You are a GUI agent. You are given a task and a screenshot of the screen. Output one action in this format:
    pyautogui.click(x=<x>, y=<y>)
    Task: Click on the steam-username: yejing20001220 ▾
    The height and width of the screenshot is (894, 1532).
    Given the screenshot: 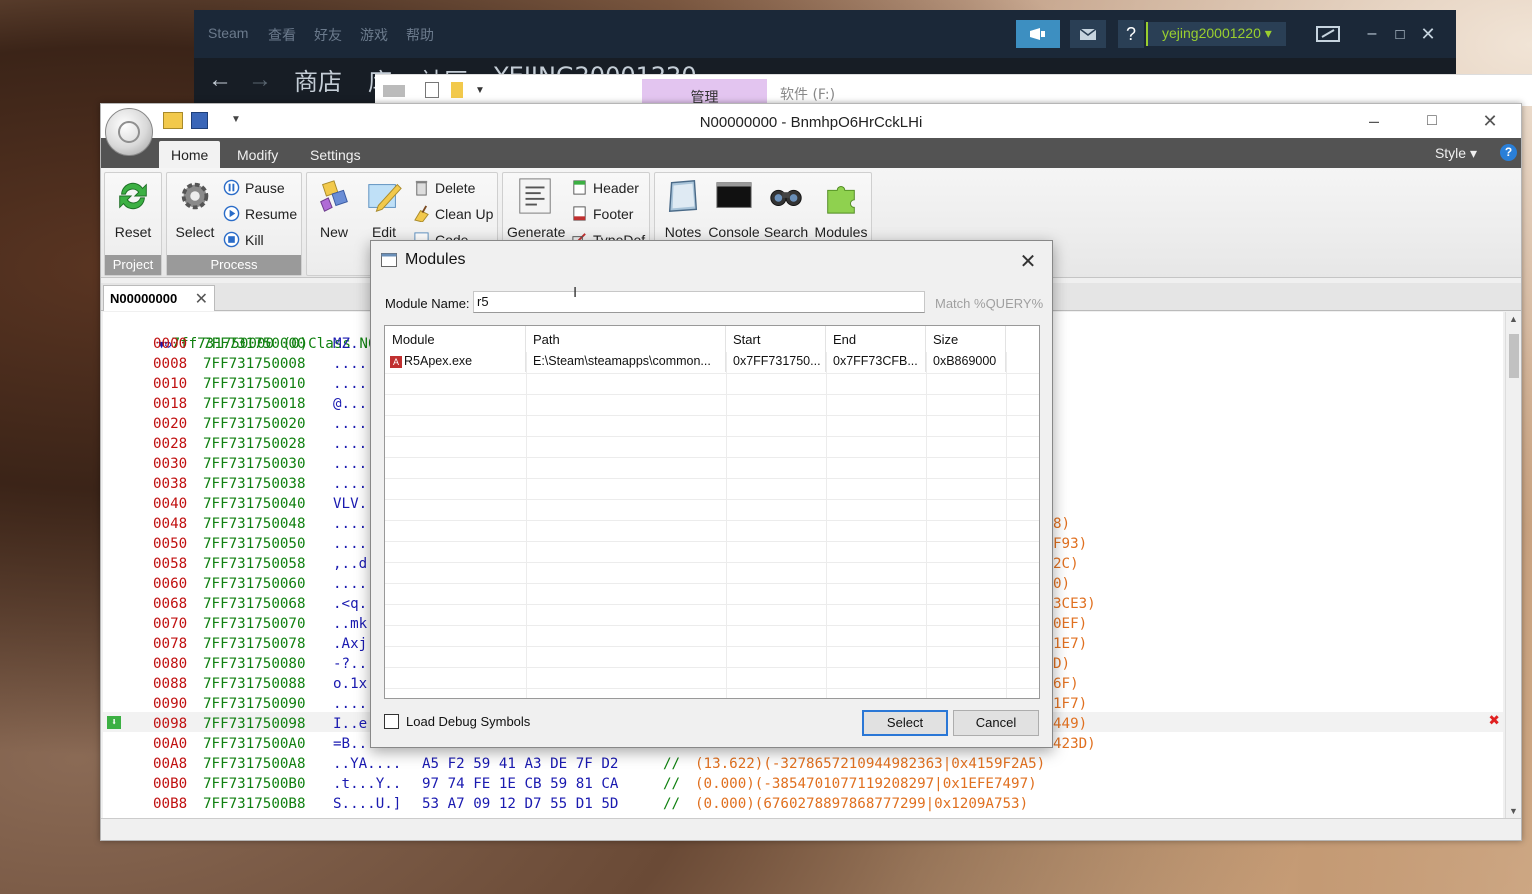 What is the action you would take?
    pyautogui.click(x=1216, y=34)
    